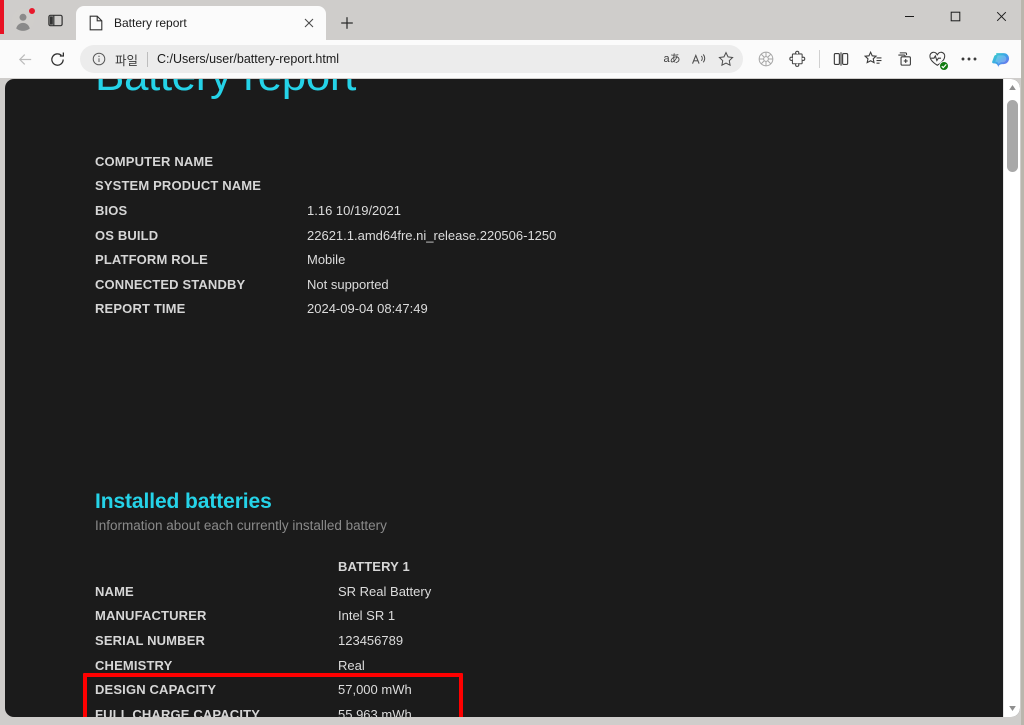 This screenshot has height=725, width=1024. I want to click on row-value: 55,963 mWh, so click(375, 711).